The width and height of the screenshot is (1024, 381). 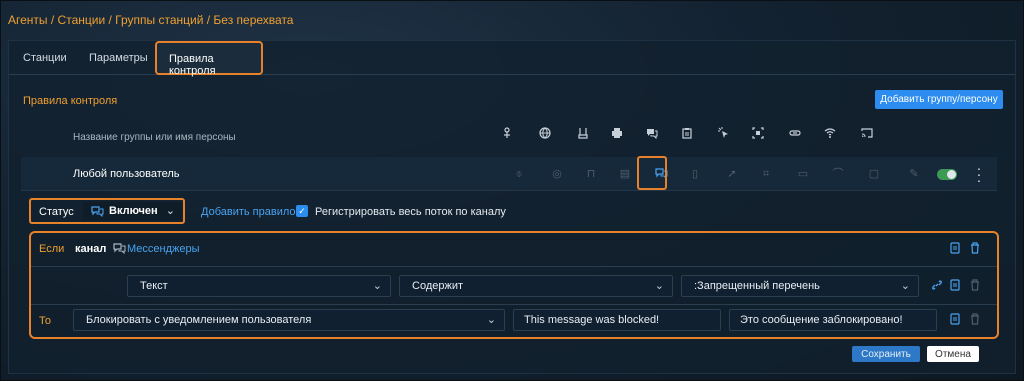 I want to click on condition-operator-value: Содержит, so click(x=438, y=286).